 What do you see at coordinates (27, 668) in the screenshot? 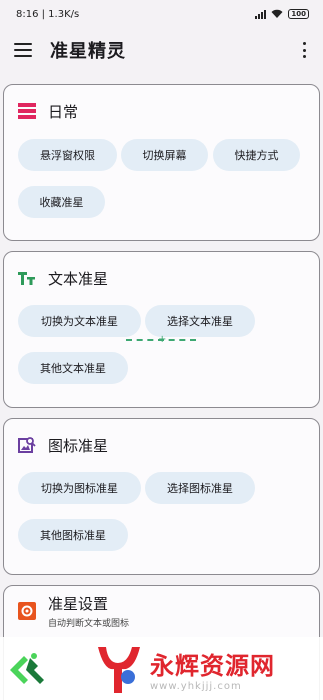
I see `site-logo-icon` at bounding box center [27, 668].